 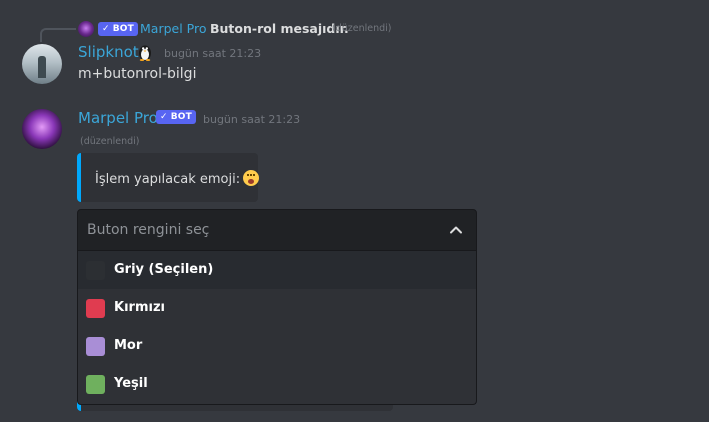 I want to click on reply-avatar, so click(x=86, y=29).